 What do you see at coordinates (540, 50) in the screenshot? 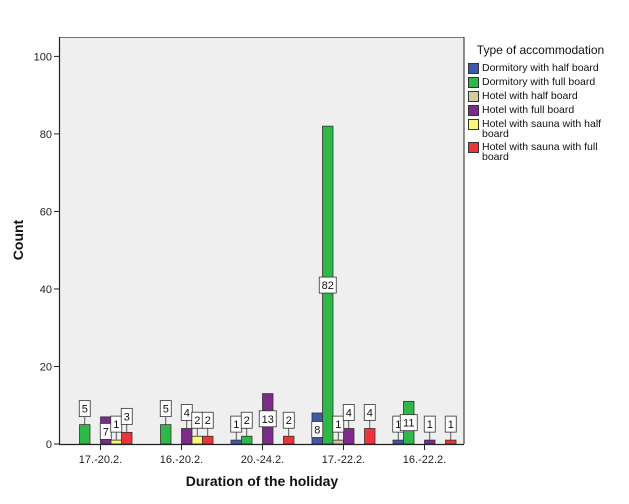
I see `legend-title: Type of accommodation` at bounding box center [540, 50].